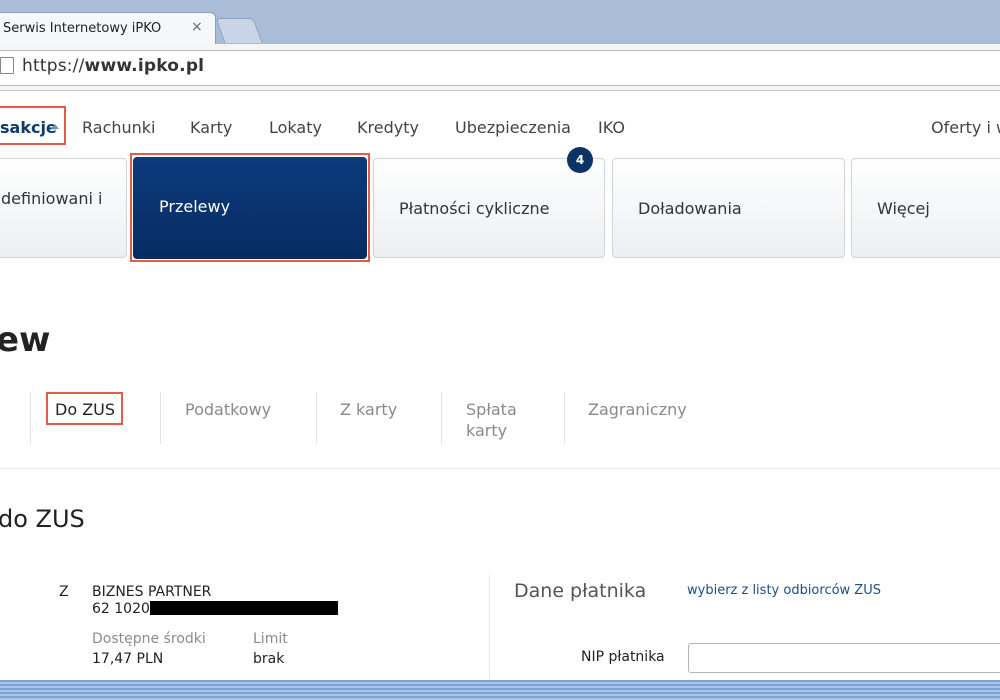  Describe the element at coordinates (119, 127) in the screenshot. I see `nav-item-rachunki: Rachunki` at that location.